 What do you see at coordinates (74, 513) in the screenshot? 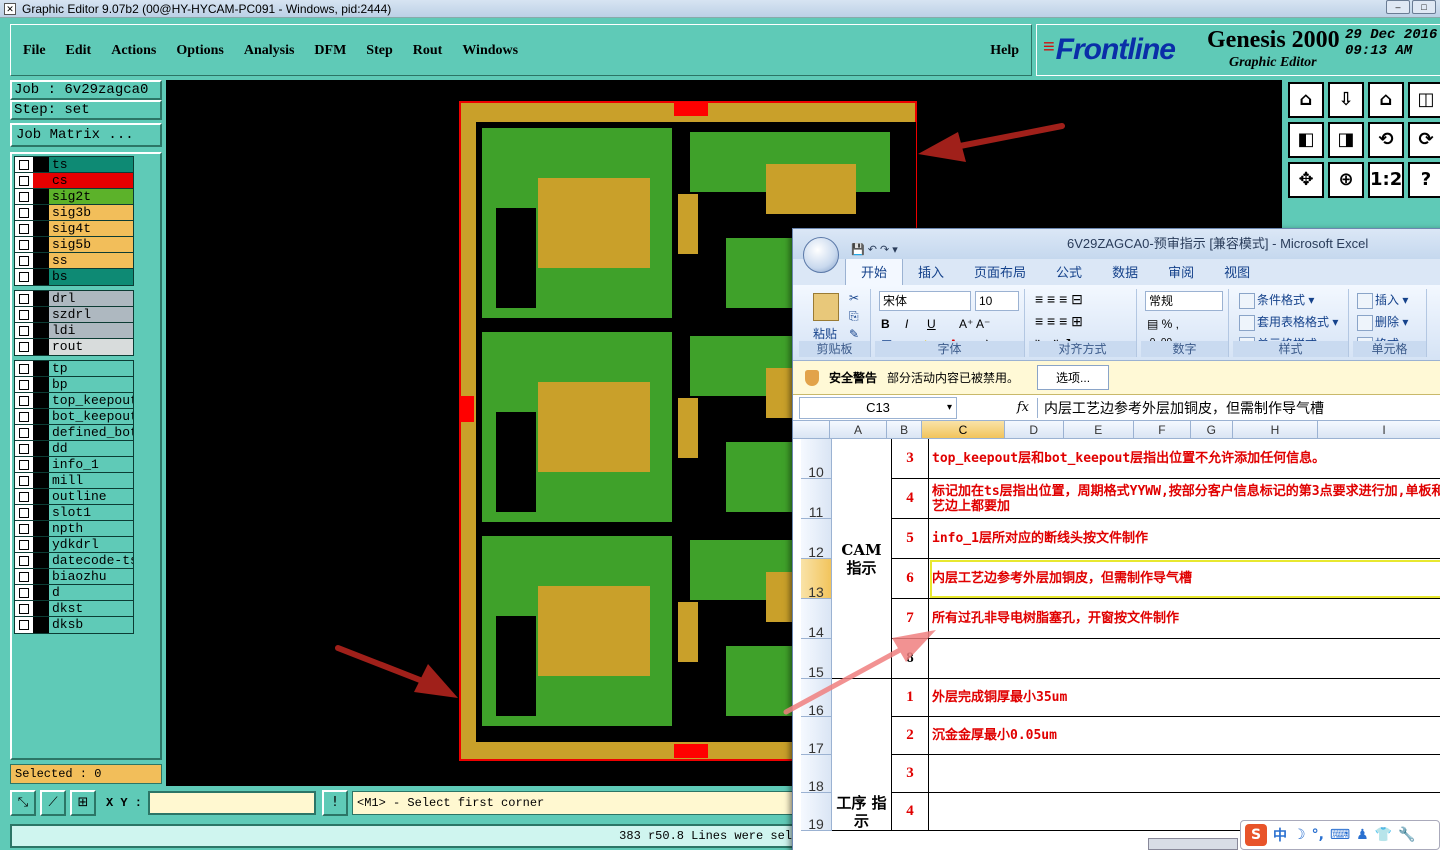
I see `layer-row-slot1: slot1` at bounding box center [74, 513].